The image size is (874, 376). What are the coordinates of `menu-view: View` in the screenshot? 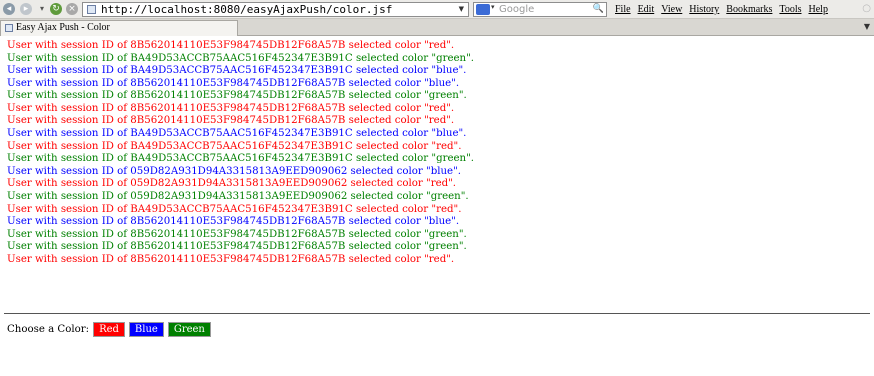 It's located at (671, 9).